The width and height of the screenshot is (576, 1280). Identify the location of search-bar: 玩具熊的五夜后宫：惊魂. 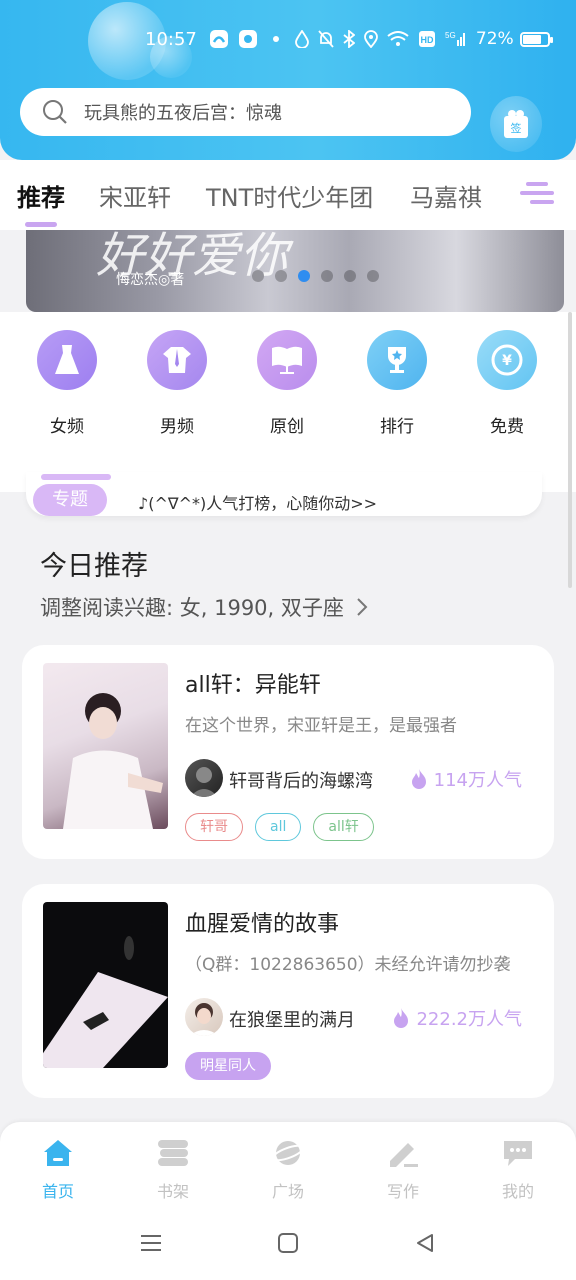
(245, 112).